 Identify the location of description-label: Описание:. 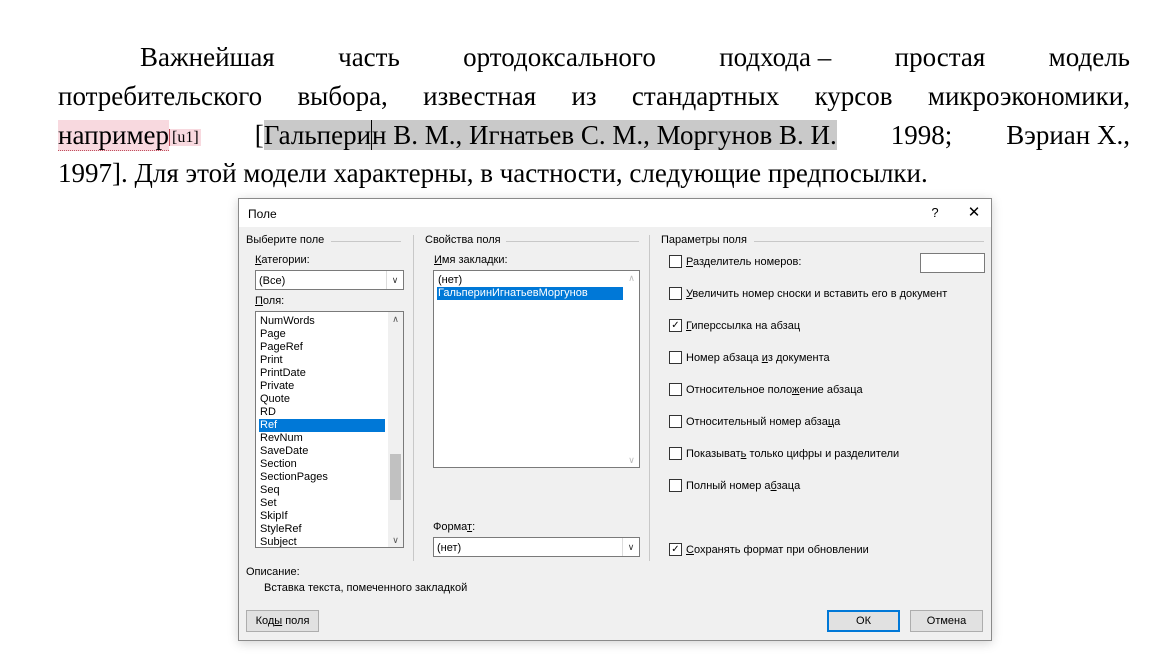
(273, 572).